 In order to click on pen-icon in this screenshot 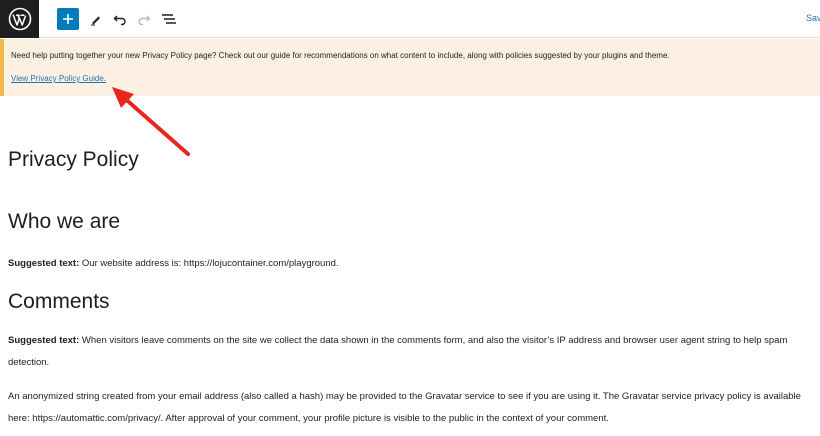, I will do `click(95, 21)`.